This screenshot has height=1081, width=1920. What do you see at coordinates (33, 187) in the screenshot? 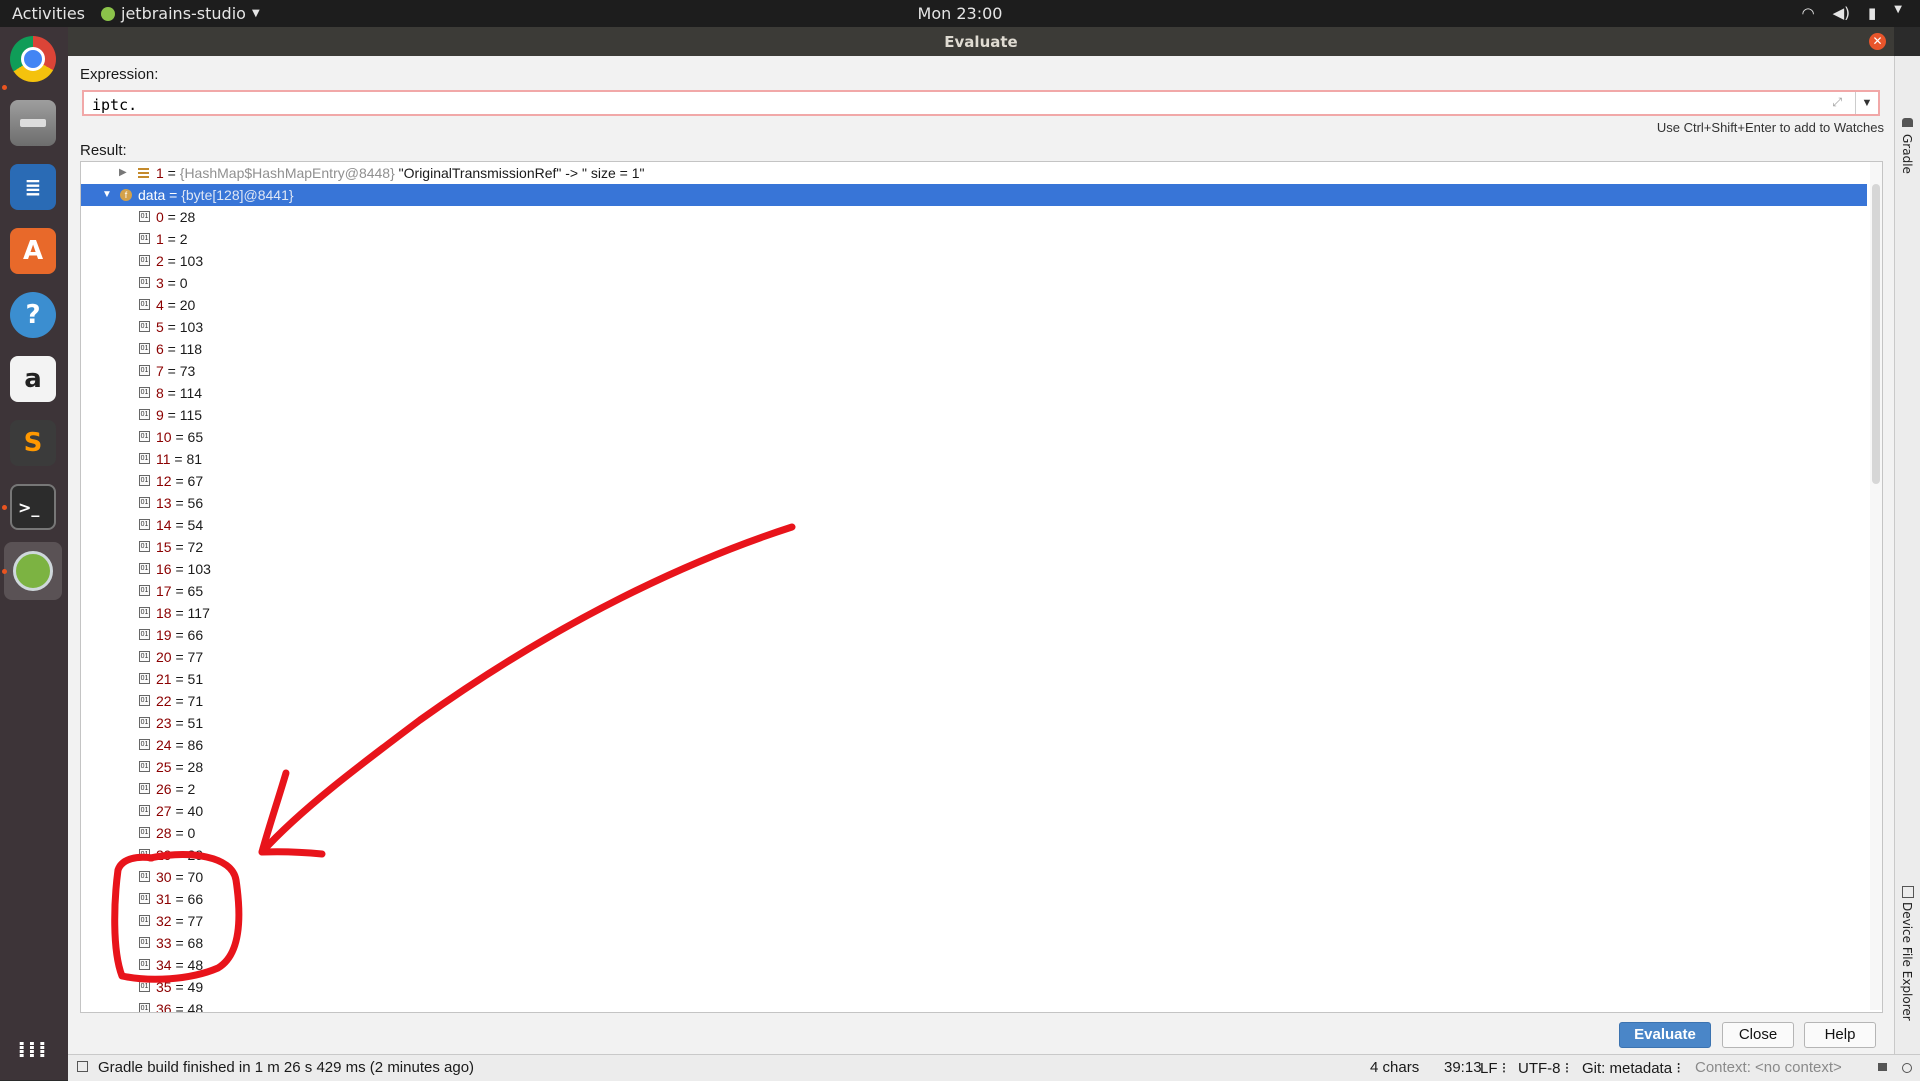
I see `writer-icon: ≣` at bounding box center [33, 187].